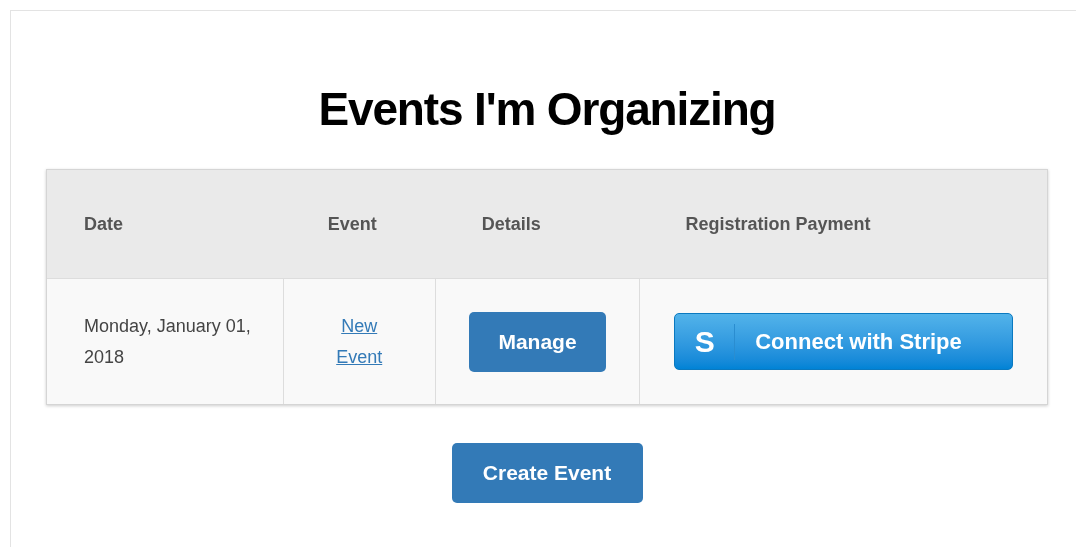 The height and width of the screenshot is (547, 1076). Describe the element at coordinates (538, 341) in the screenshot. I see `manage-button: Manage` at that location.